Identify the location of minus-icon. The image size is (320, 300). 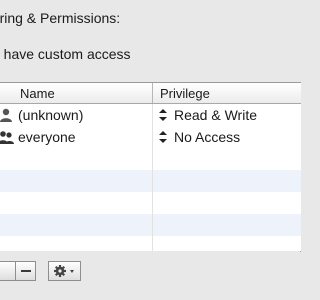
(25, 271).